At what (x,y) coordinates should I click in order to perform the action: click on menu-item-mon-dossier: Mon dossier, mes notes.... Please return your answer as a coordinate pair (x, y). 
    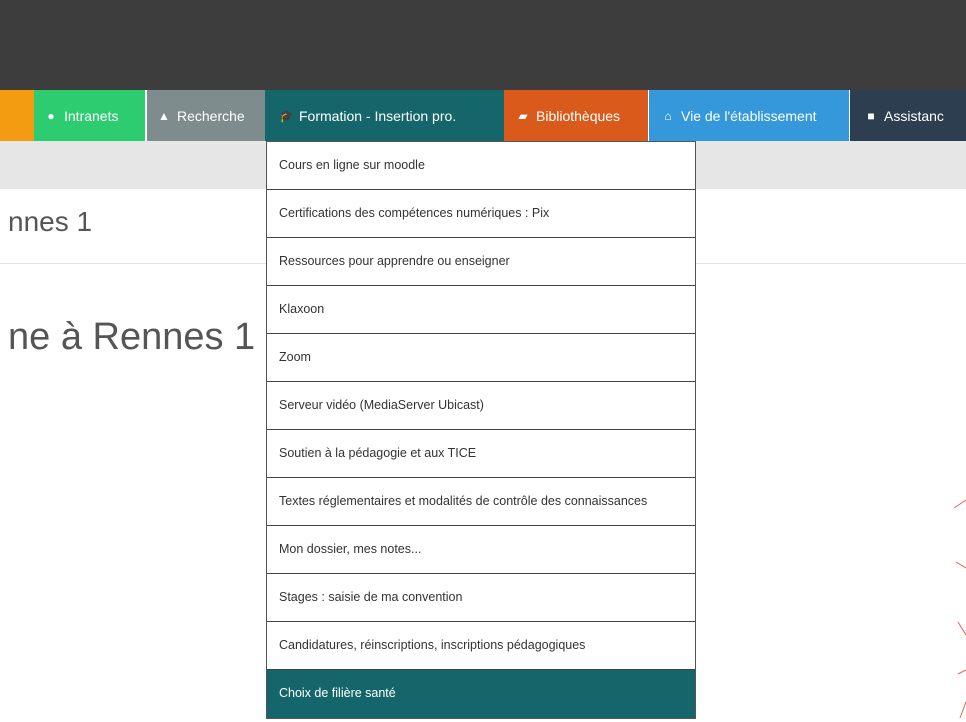
    Looking at the image, I should click on (481, 550).